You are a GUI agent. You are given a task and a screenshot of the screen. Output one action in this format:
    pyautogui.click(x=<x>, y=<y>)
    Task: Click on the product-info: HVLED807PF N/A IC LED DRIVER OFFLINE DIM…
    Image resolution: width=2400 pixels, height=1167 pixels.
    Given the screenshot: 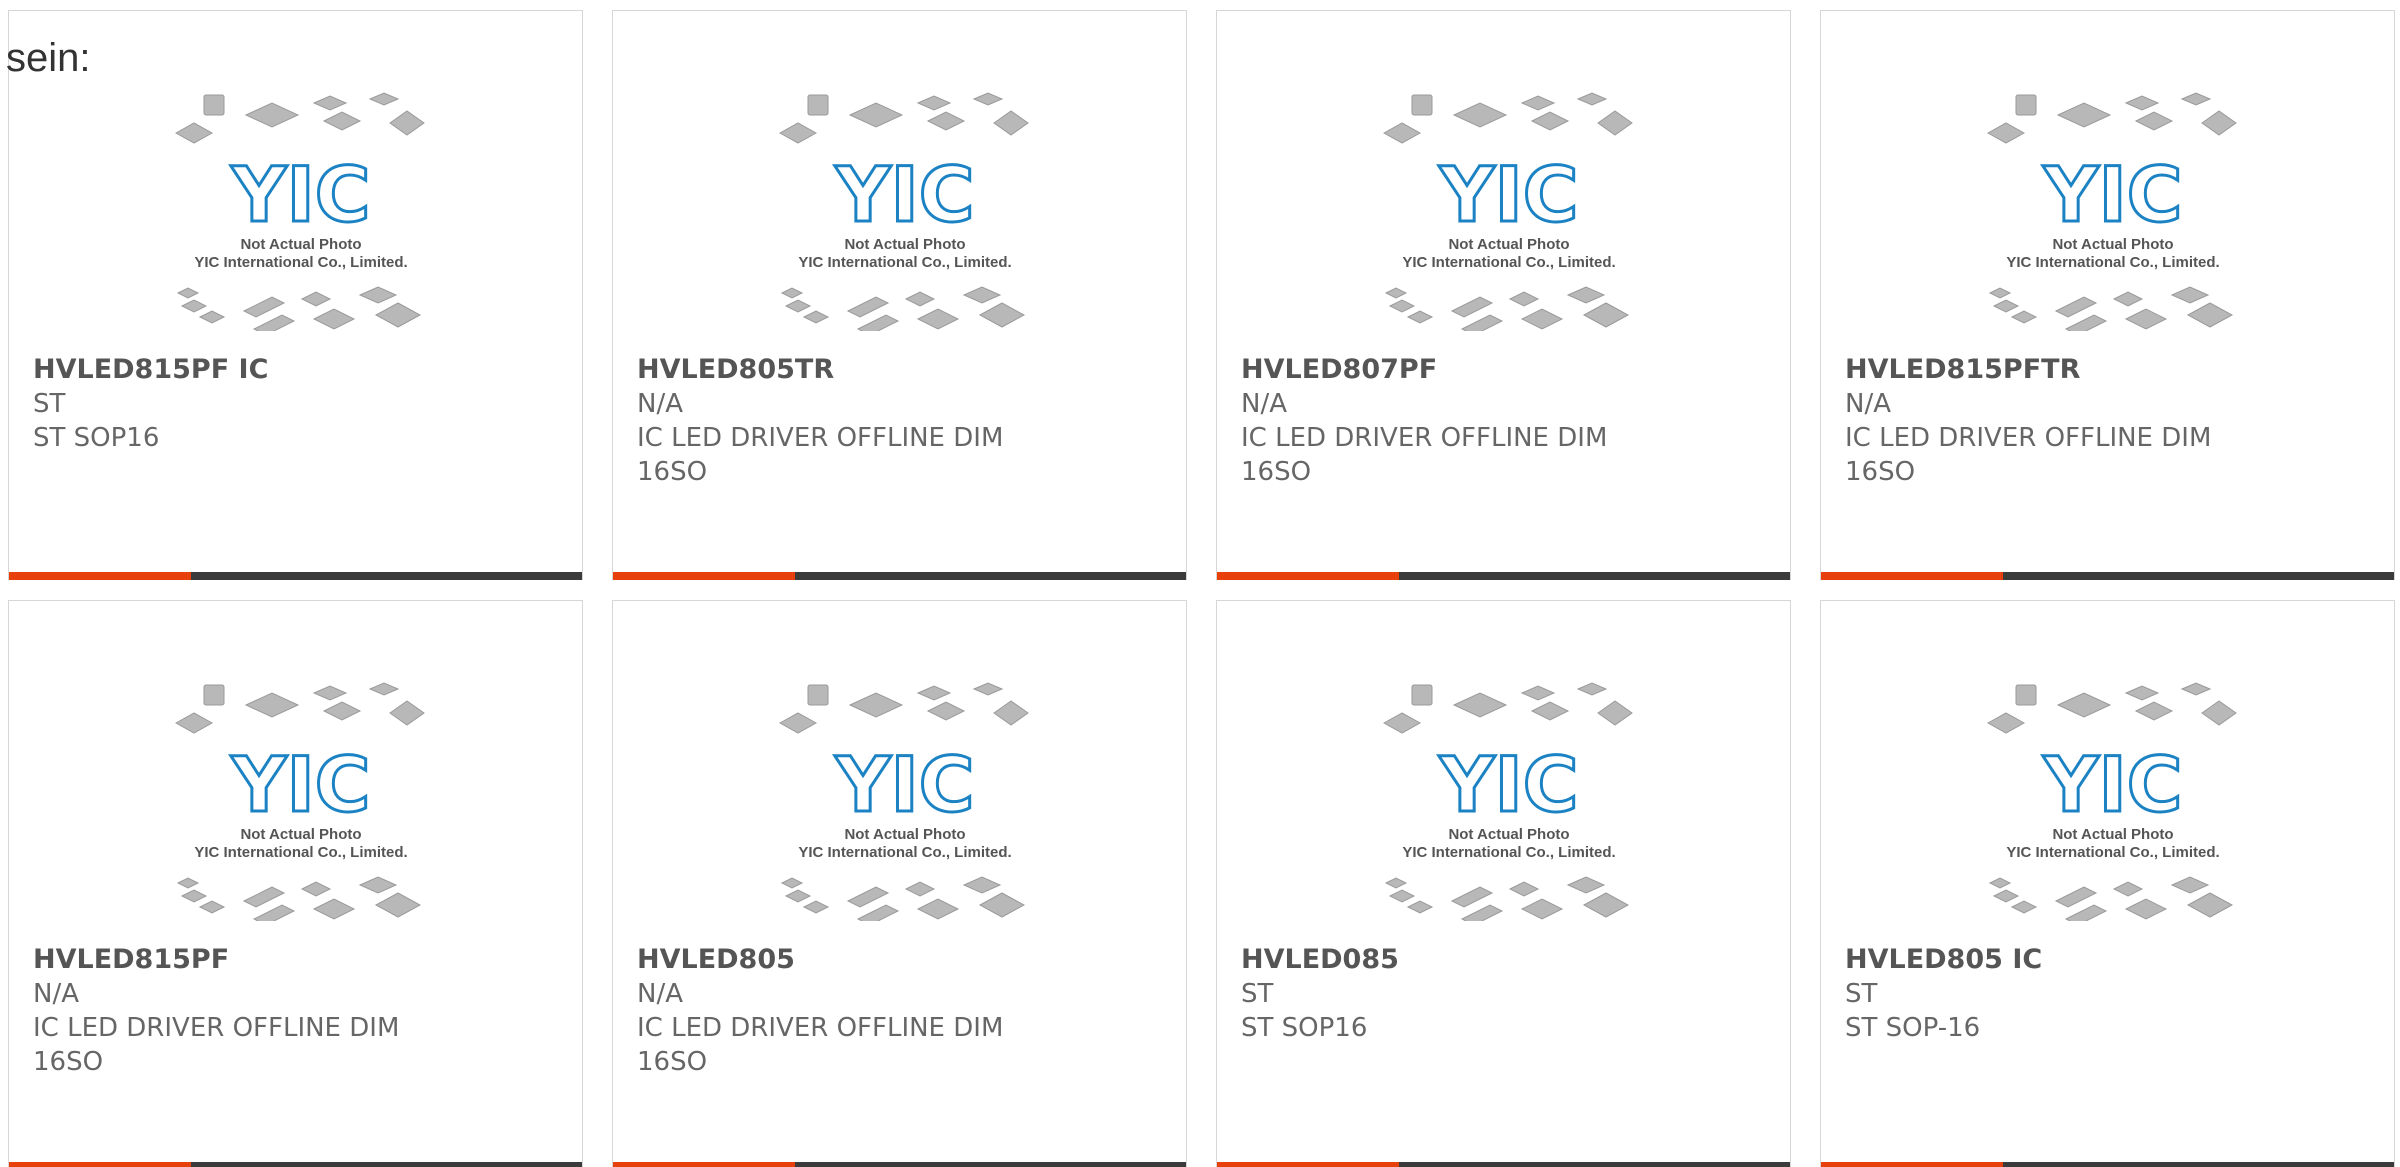 What is the action you would take?
    pyautogui.click(x=1505, y=421)
    